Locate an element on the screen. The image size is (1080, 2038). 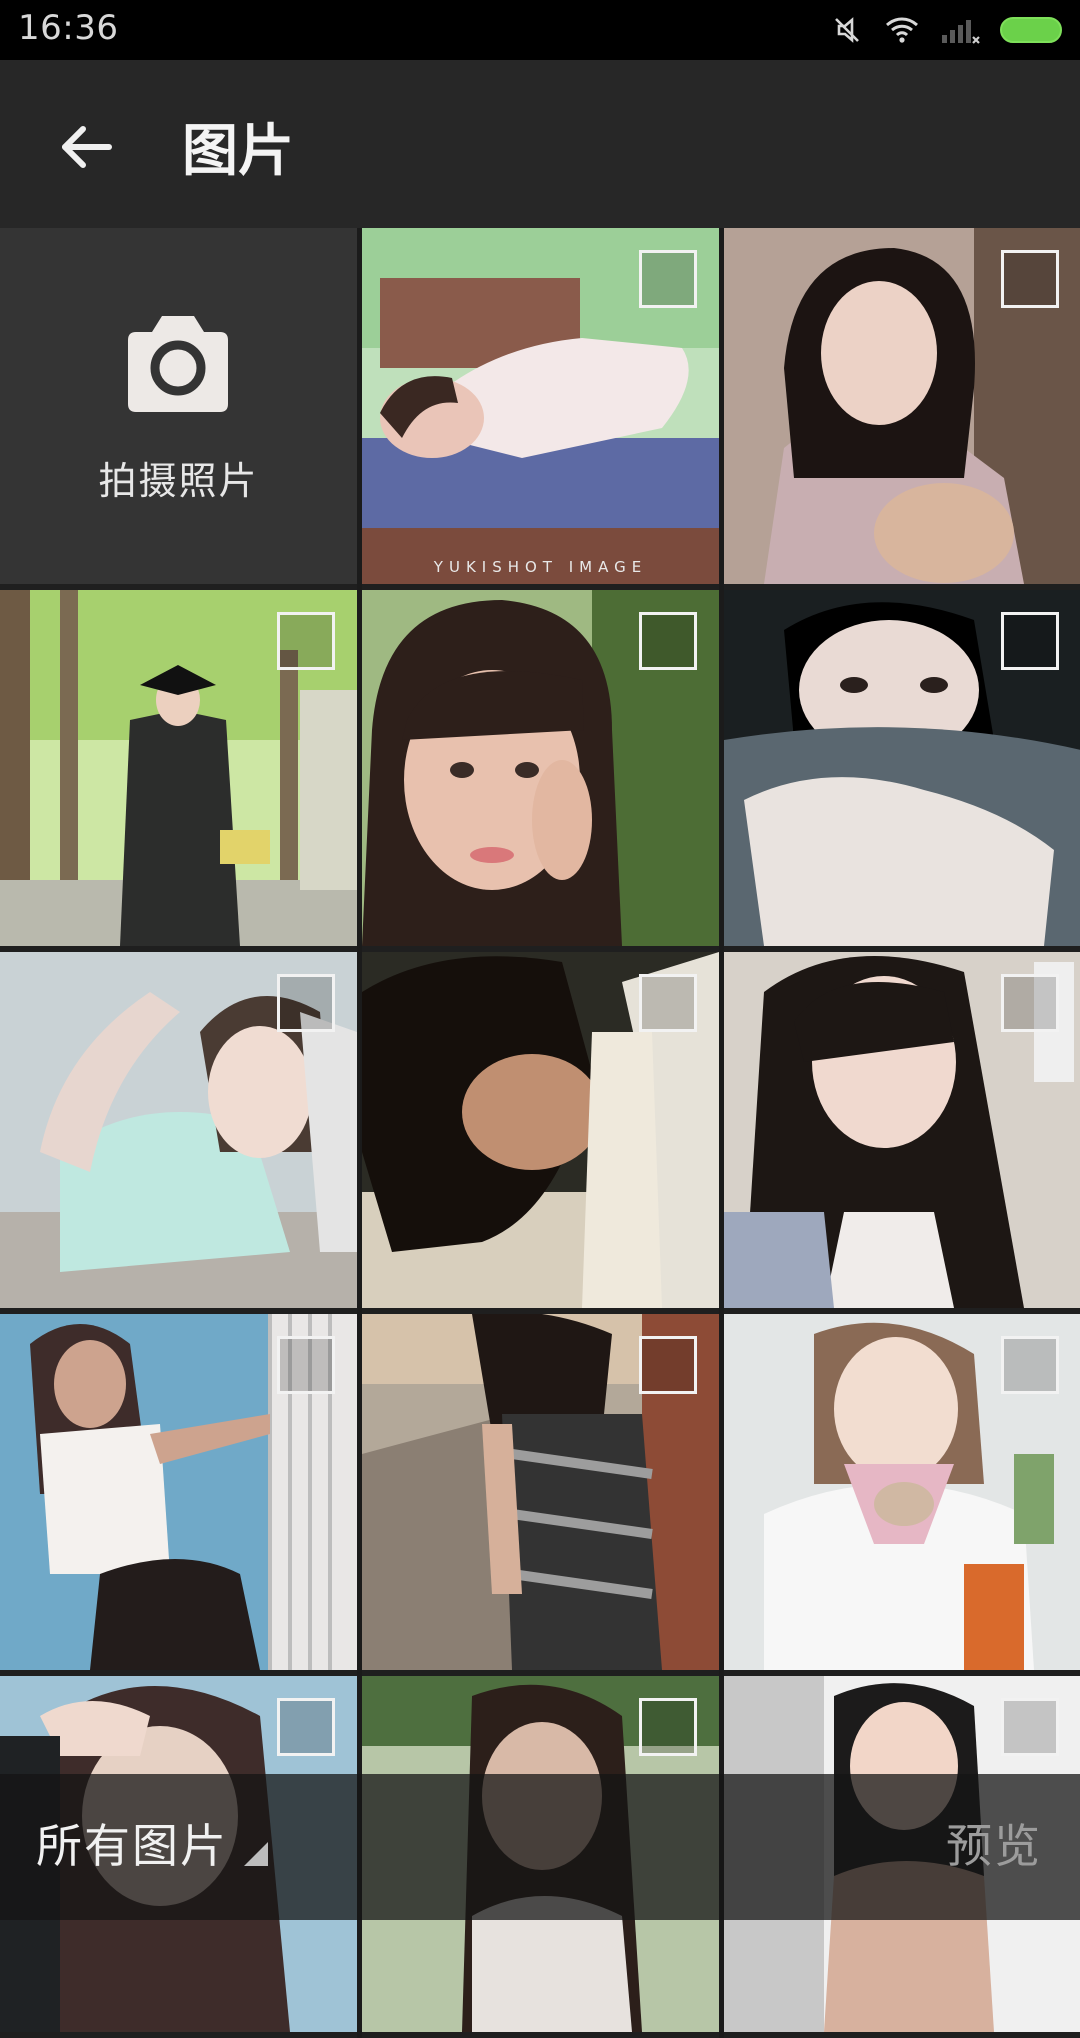
photo-tile: YUKISHOT IMAGE is located at coordinates (540, 406).